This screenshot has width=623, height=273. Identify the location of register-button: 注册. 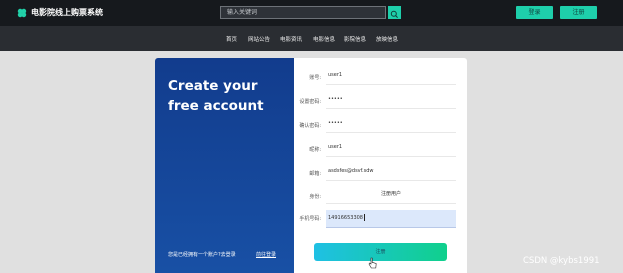
(578, 12).